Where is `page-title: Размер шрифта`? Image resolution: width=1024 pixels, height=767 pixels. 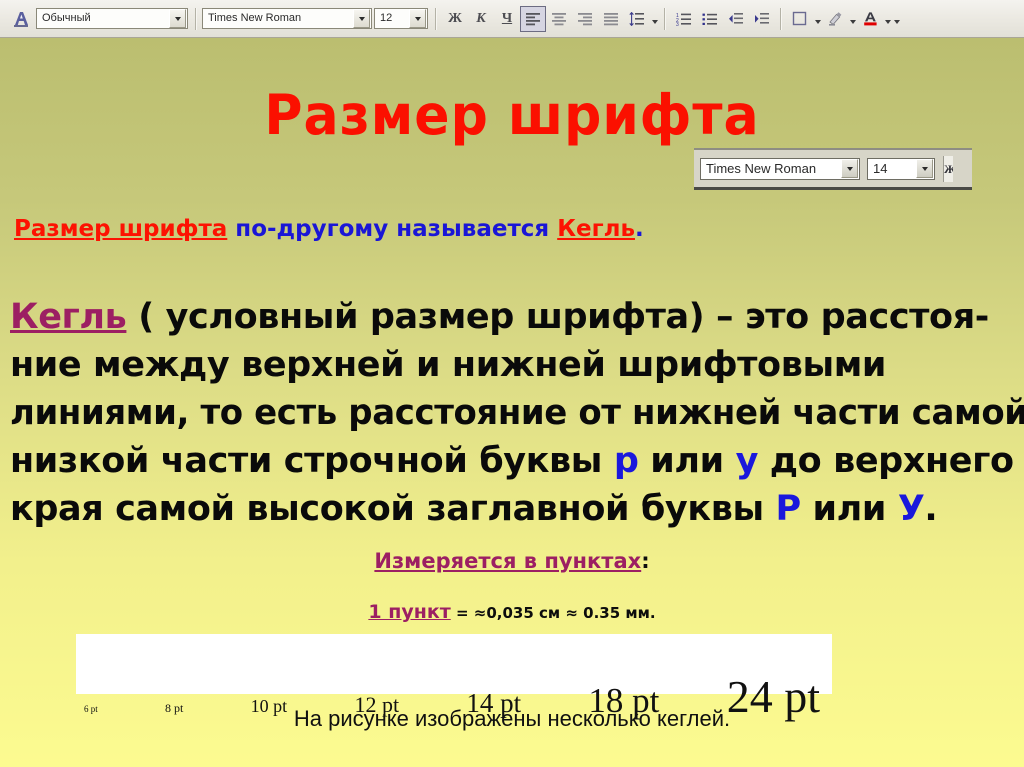
page-title: Размер шрифта is located at coordinates (512, 116).